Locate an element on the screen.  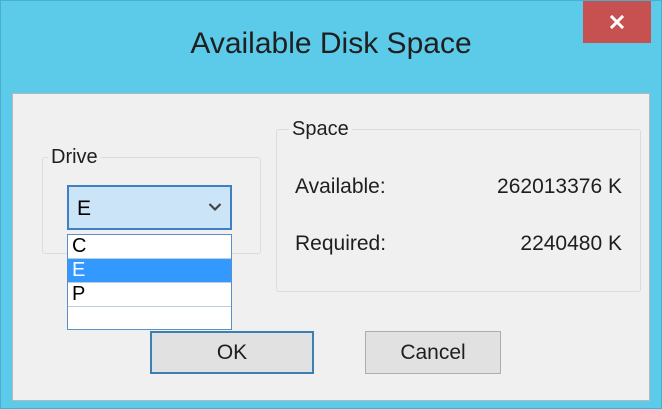
drive-dropdown-list: C E P is located at coordinates (149, 282).